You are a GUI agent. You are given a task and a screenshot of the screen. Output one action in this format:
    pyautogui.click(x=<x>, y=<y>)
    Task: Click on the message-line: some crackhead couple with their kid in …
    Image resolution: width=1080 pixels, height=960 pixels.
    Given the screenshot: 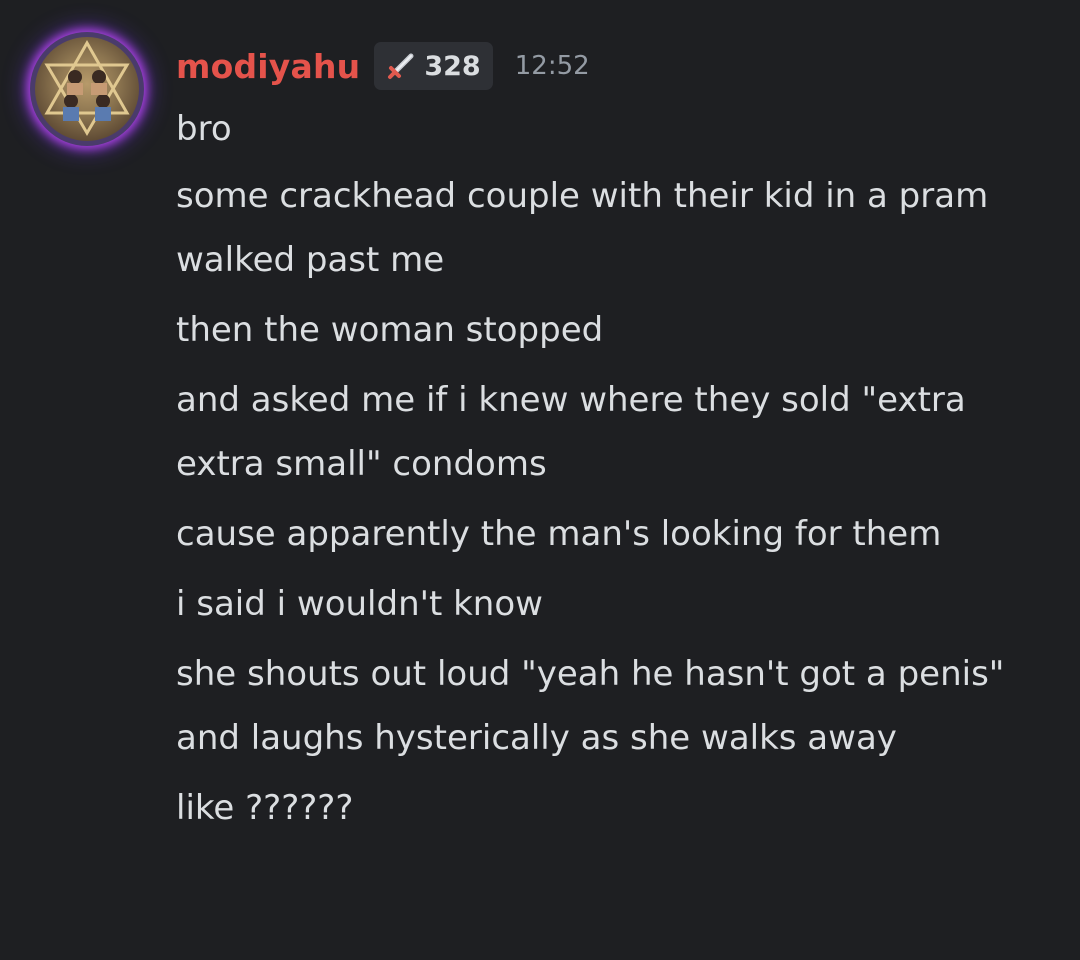 What is the action you would take?
    pyautogui.click(x=582, y=228)
    